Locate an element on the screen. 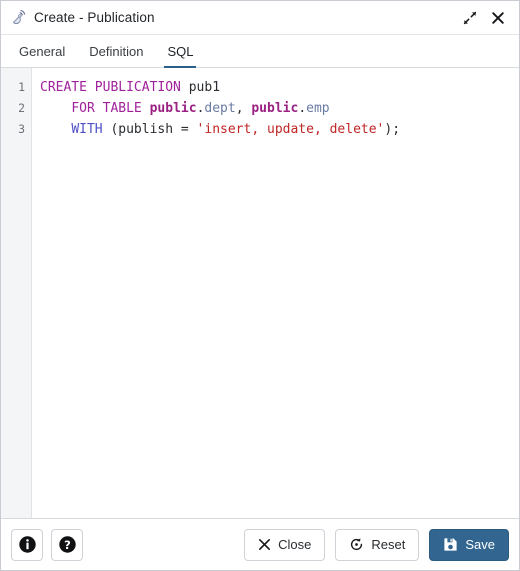 The image size is (520, 571). reset-button: Reset is located at coordinates (377, 544).